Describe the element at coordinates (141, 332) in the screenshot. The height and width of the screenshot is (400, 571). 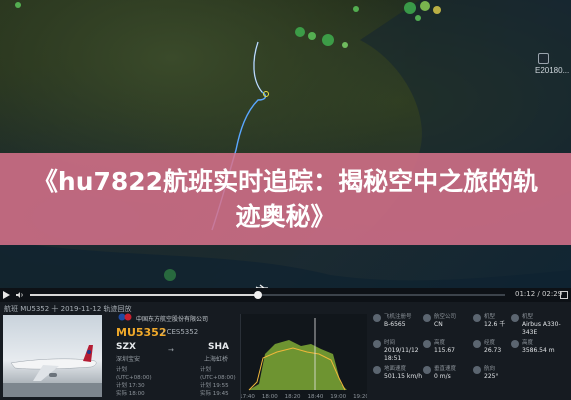
I see `flight-number: MU5352` at that location.